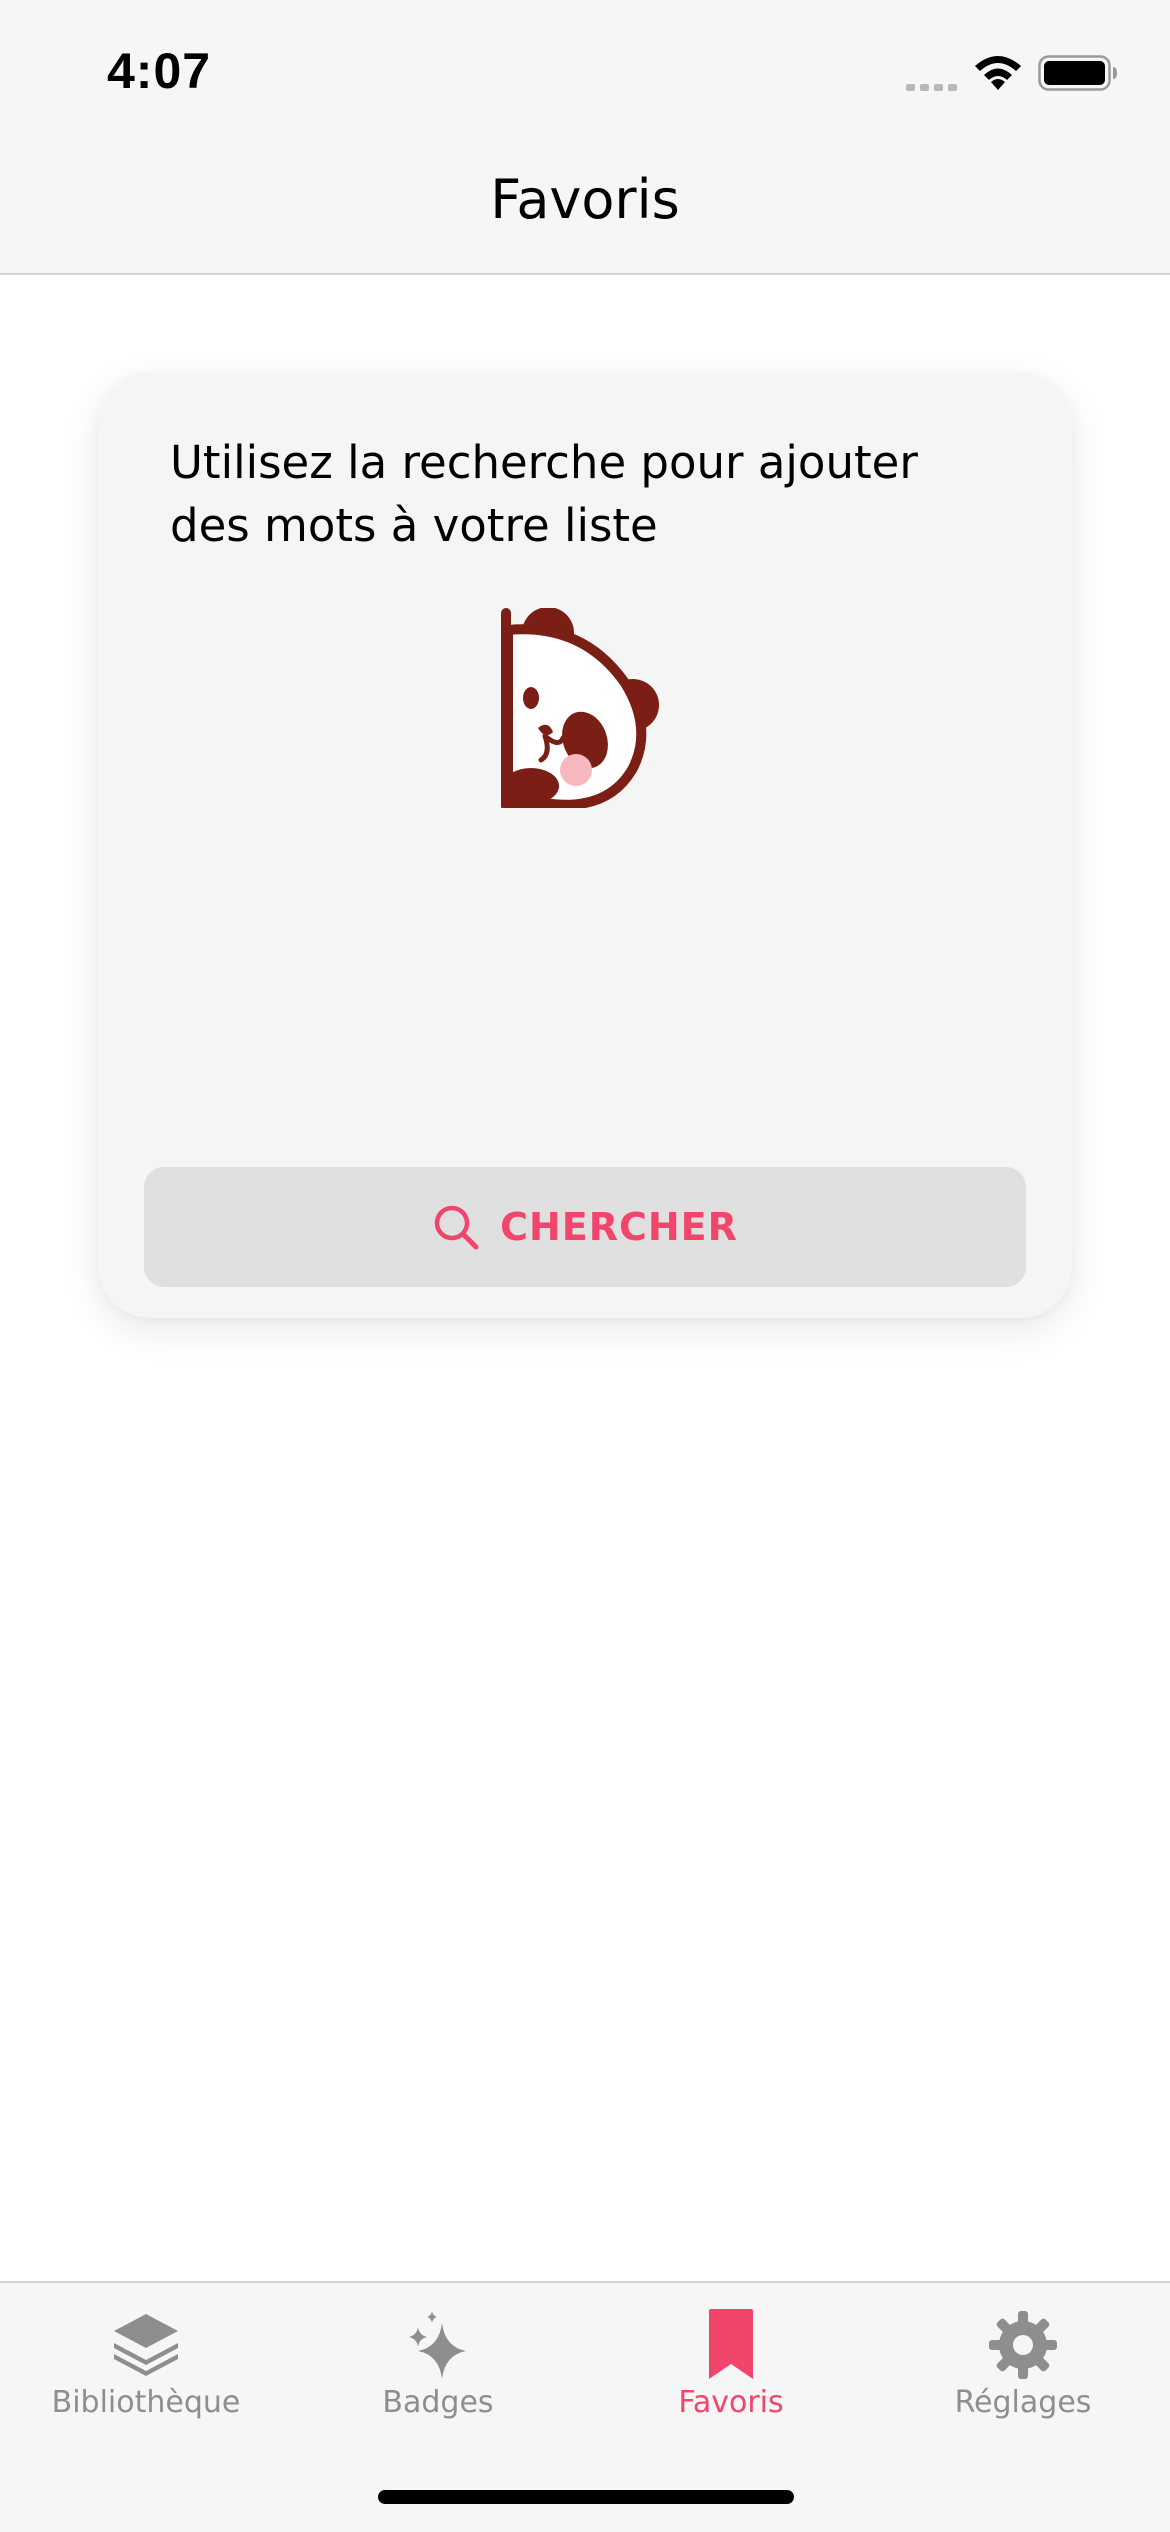  I want to click on tab-bibliotheque: Bibliothèque, so click(146, 2358).